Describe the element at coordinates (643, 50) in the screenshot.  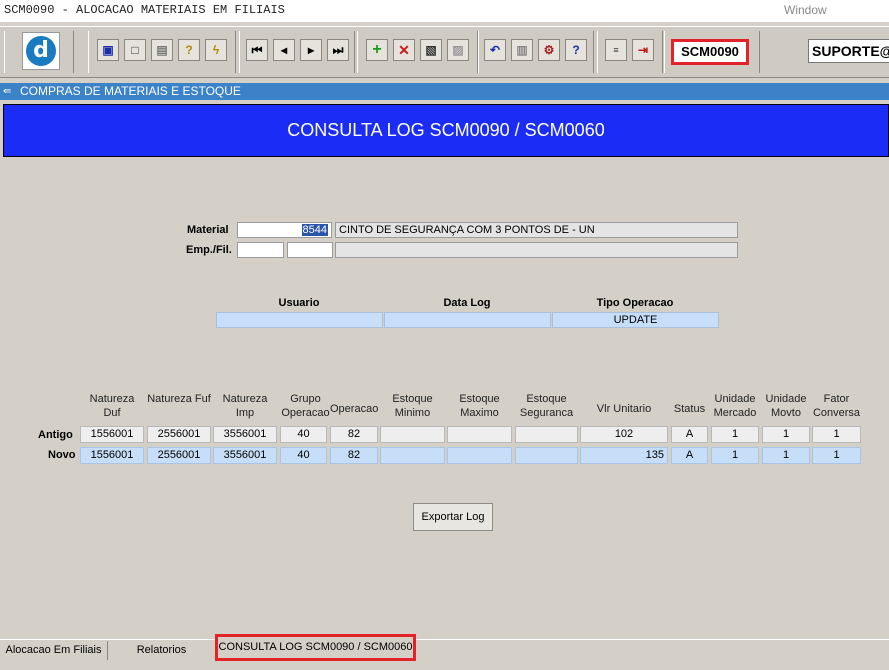
I see `exit-icon: ⇥` at that location.